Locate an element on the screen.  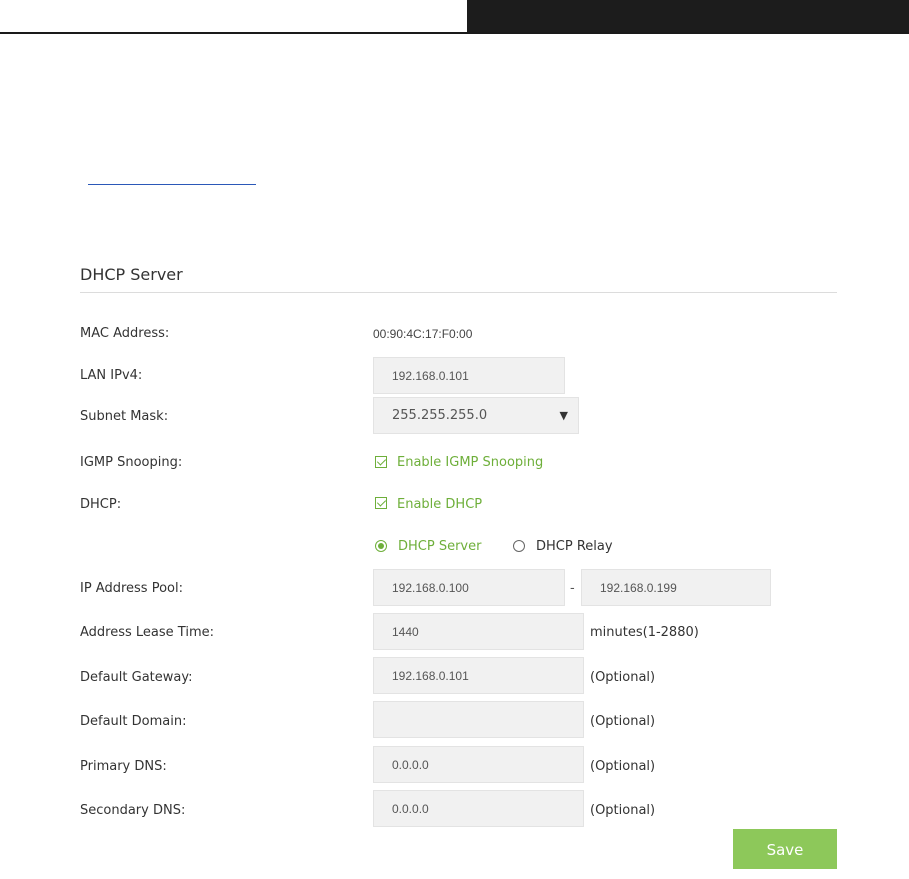
ip-pool-start-input is located at coordinates (469, 587).